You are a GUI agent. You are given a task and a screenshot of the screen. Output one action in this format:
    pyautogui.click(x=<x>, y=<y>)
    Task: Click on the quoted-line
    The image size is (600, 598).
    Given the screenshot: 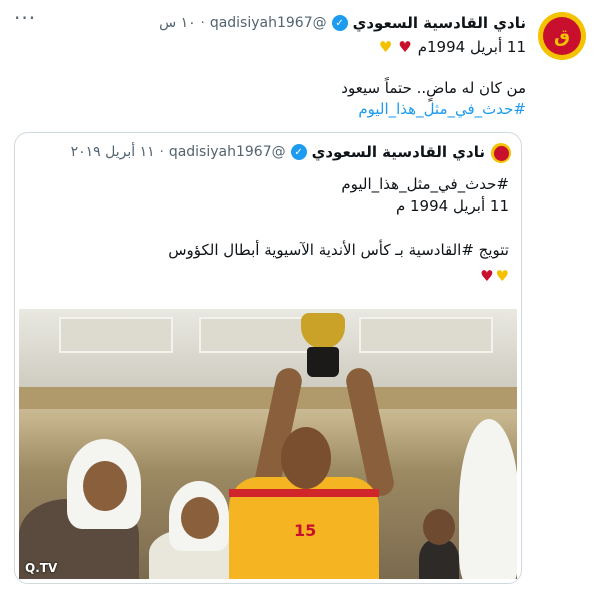 What is the action you would take?
    pyautogui.click(x=338, y=228)
    